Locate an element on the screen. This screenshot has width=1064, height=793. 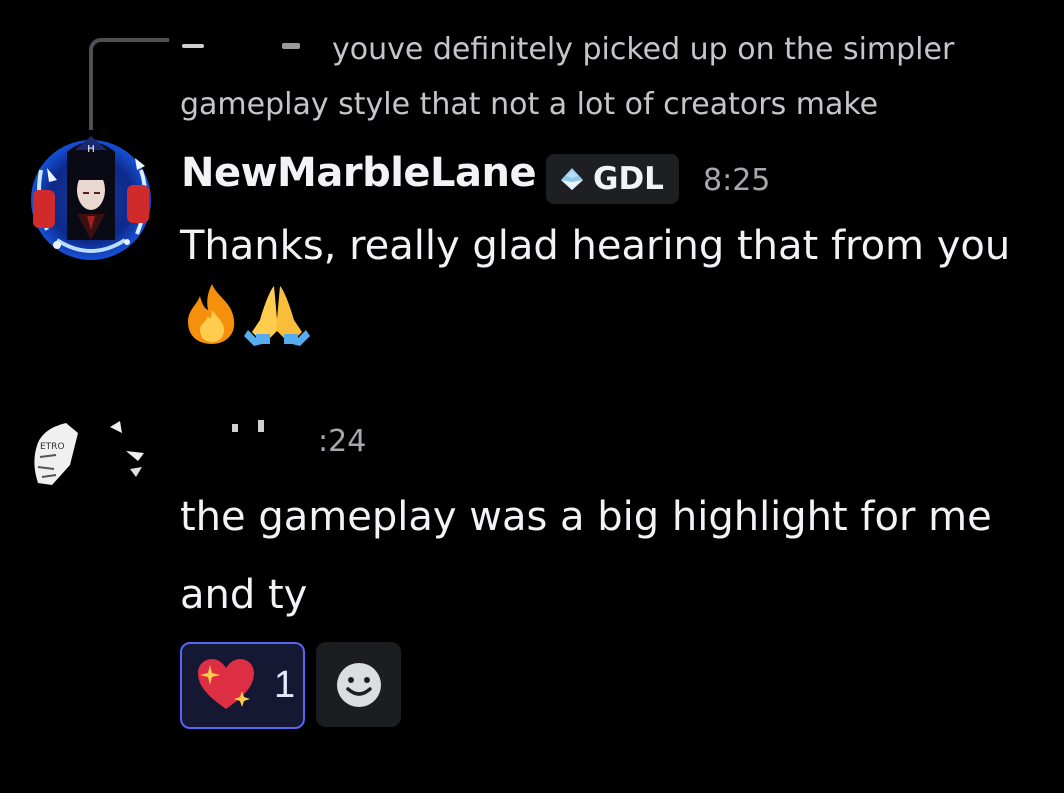
emoji-row is located at coordinates (245, 315).